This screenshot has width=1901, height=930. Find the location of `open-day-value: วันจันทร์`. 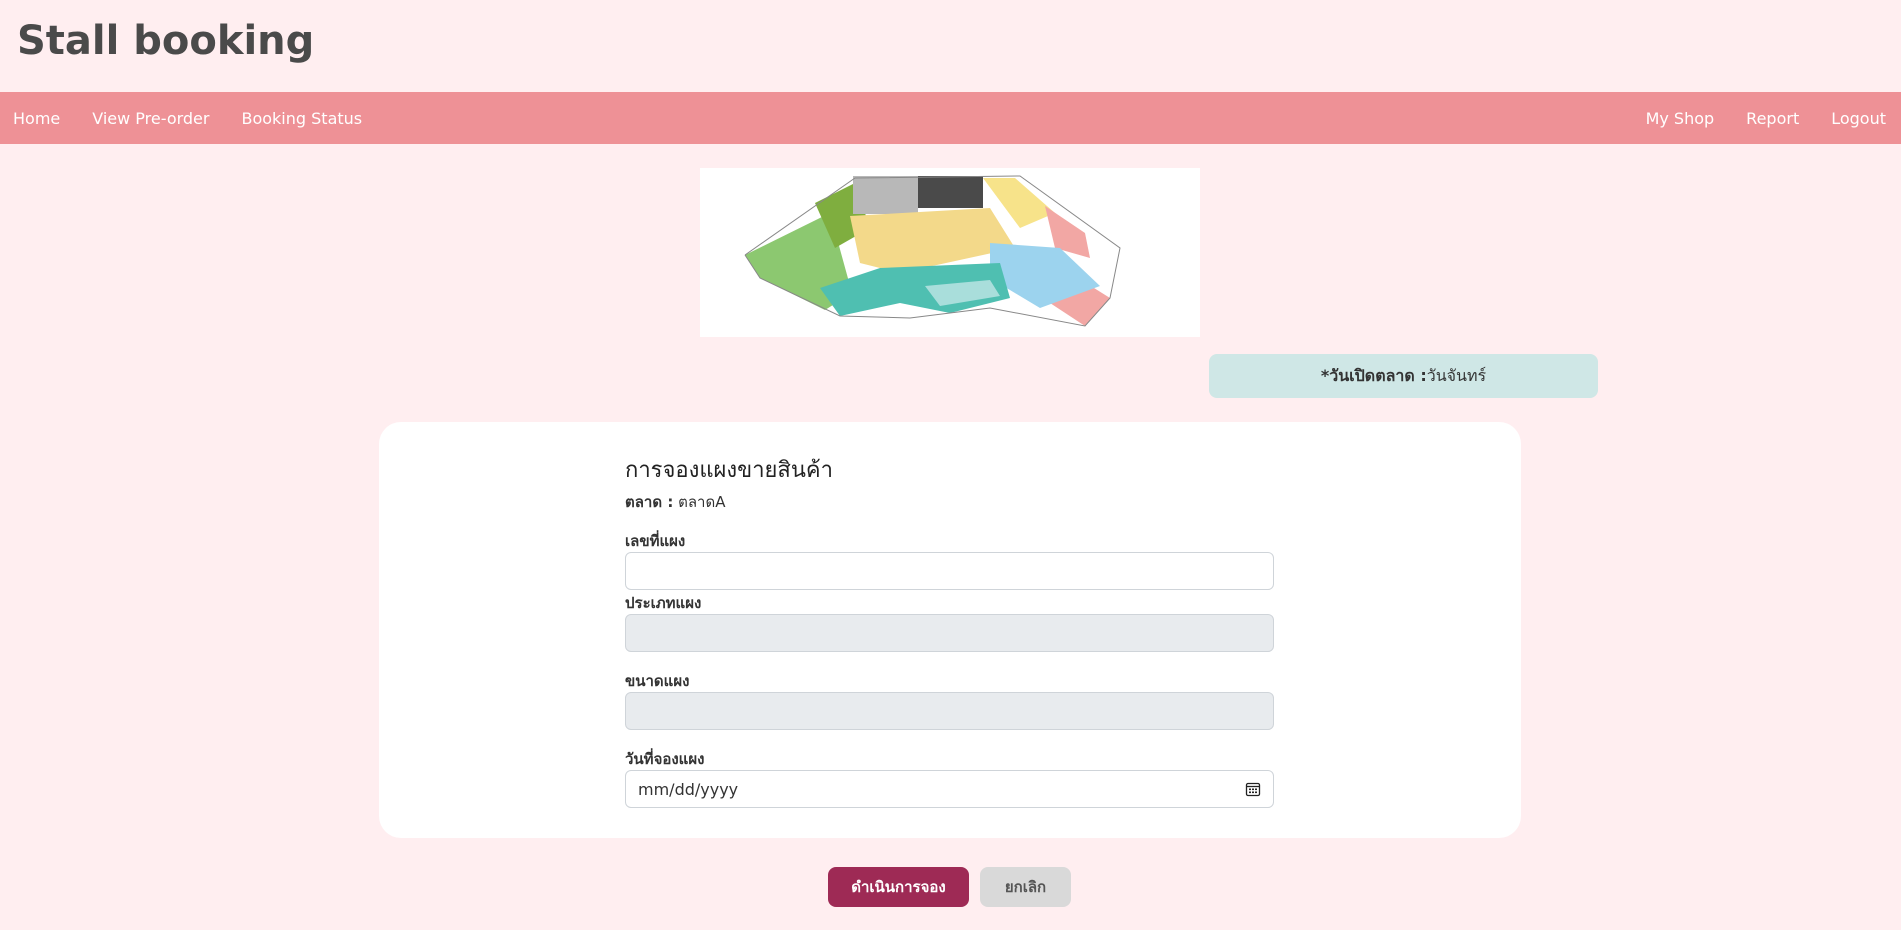

open-day-value: วันจันทร์ is located at coordinates (1456, 375).